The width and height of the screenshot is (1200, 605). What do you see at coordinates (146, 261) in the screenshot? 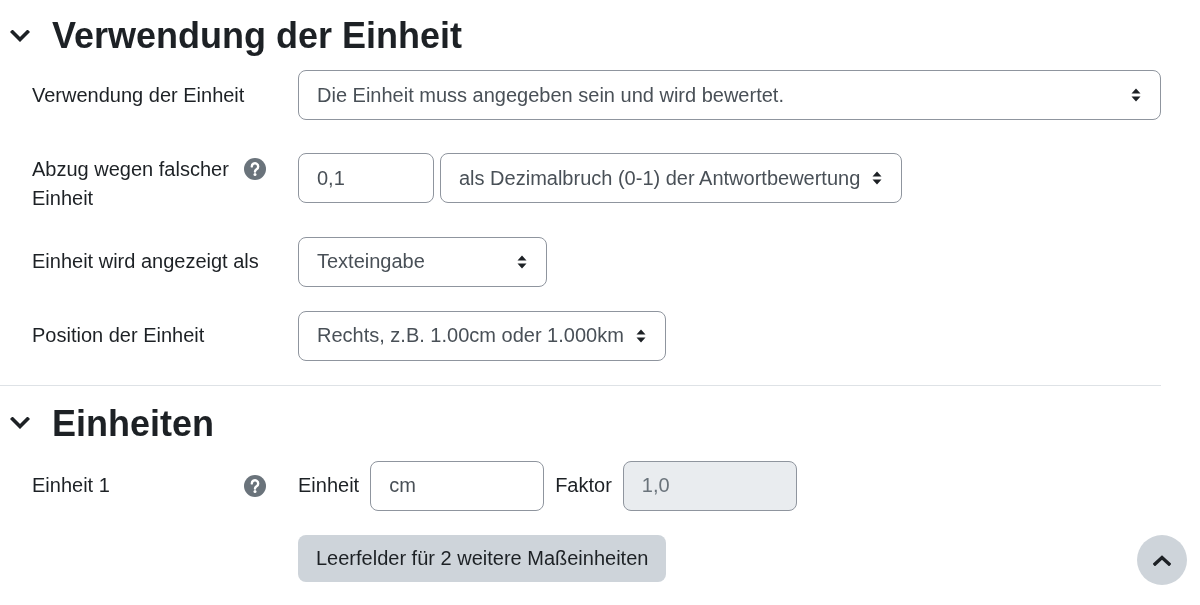
I see `field-label: Einheit wird angezeigt als` at bounding box center [146, 261].